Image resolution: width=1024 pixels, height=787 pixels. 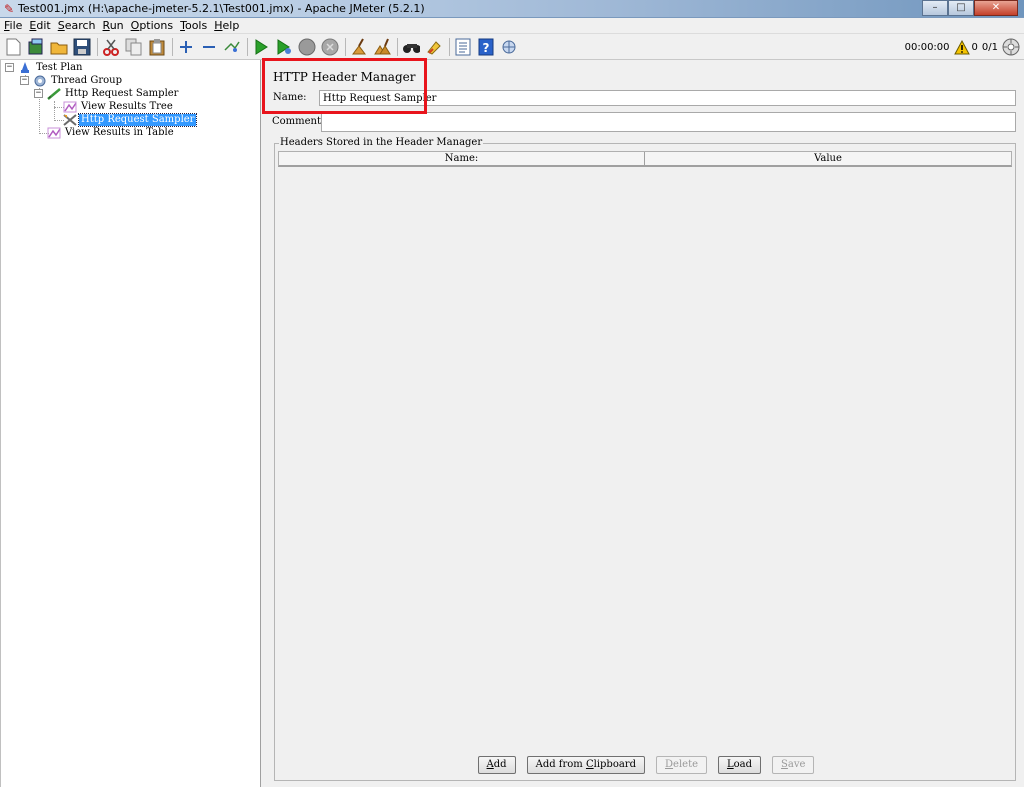 What do you see at coordinates (119, 106) in the screenshot?
I see `tree-node-view-results-tree: View Results Tree` at bounding box center [119, 106].